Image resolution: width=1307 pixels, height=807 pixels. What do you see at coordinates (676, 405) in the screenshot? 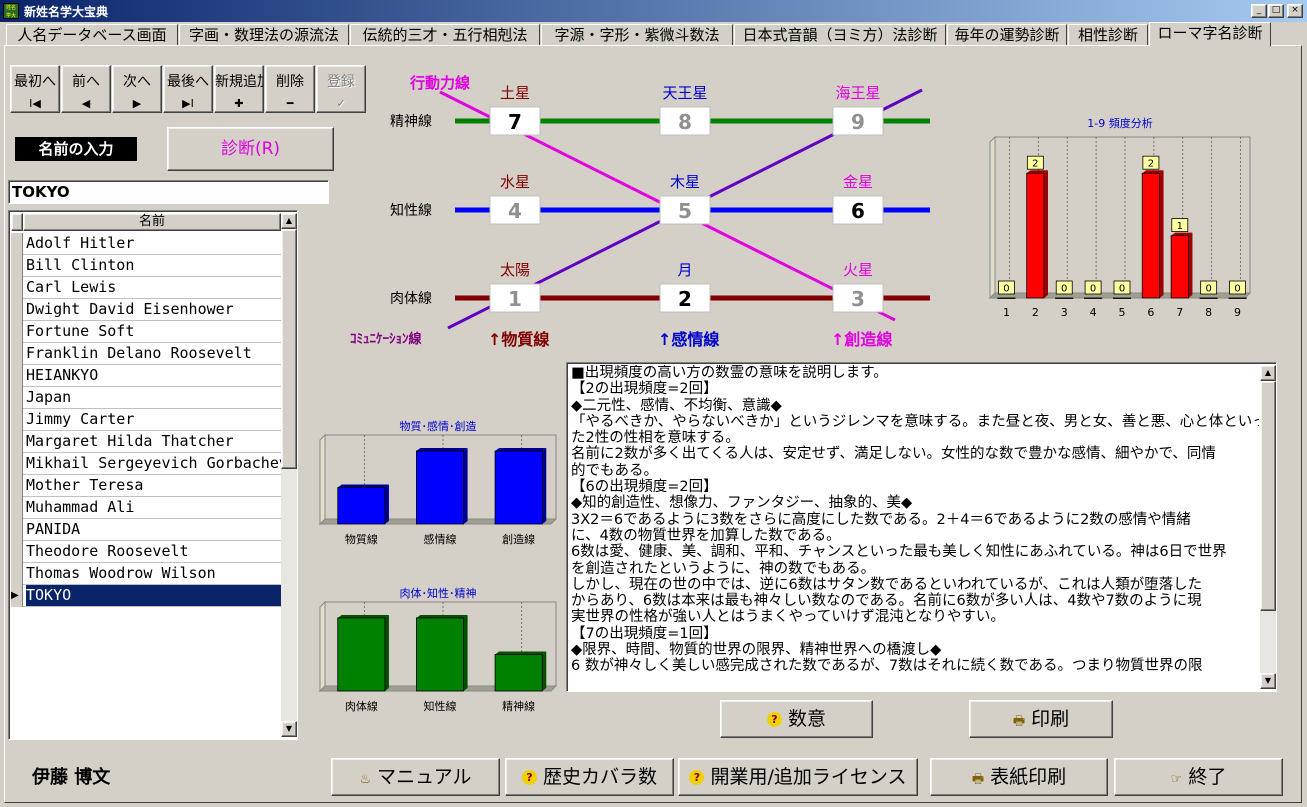
I see `meaning-line: ◆二元性、感情、不均衡、意識◆` at bounding box center [676, 405].